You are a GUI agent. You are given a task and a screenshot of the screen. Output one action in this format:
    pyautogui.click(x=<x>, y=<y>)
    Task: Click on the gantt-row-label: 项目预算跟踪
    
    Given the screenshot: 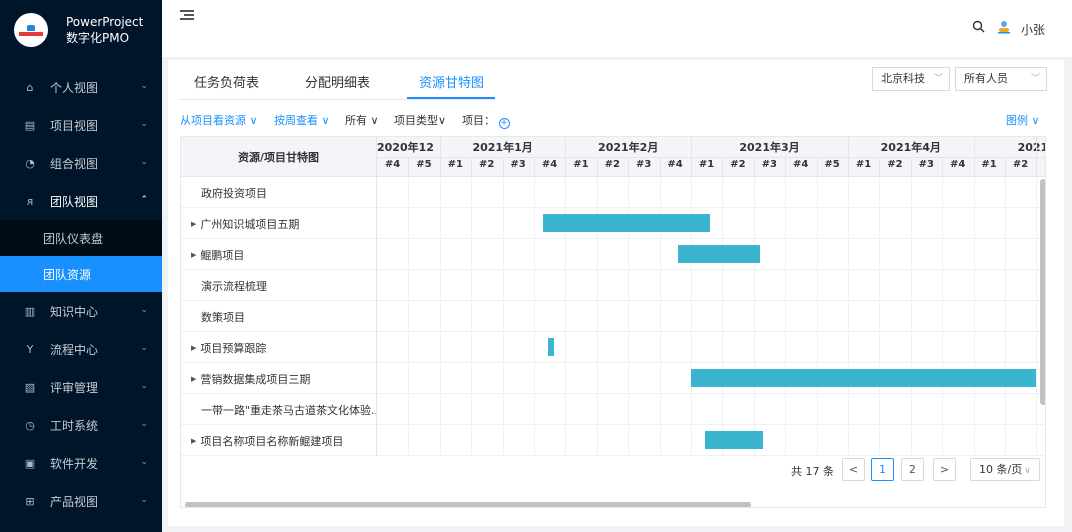 What is the action you would take?
    pyautogui.click(x=279, y=347)
    